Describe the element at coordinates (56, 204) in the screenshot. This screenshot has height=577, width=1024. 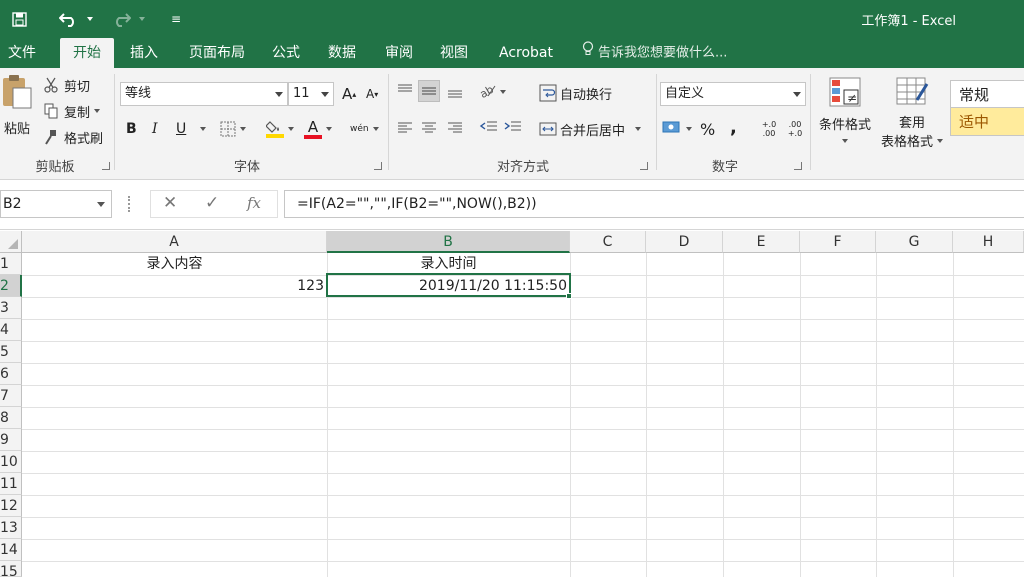
I see `name-box: B2` at that location.